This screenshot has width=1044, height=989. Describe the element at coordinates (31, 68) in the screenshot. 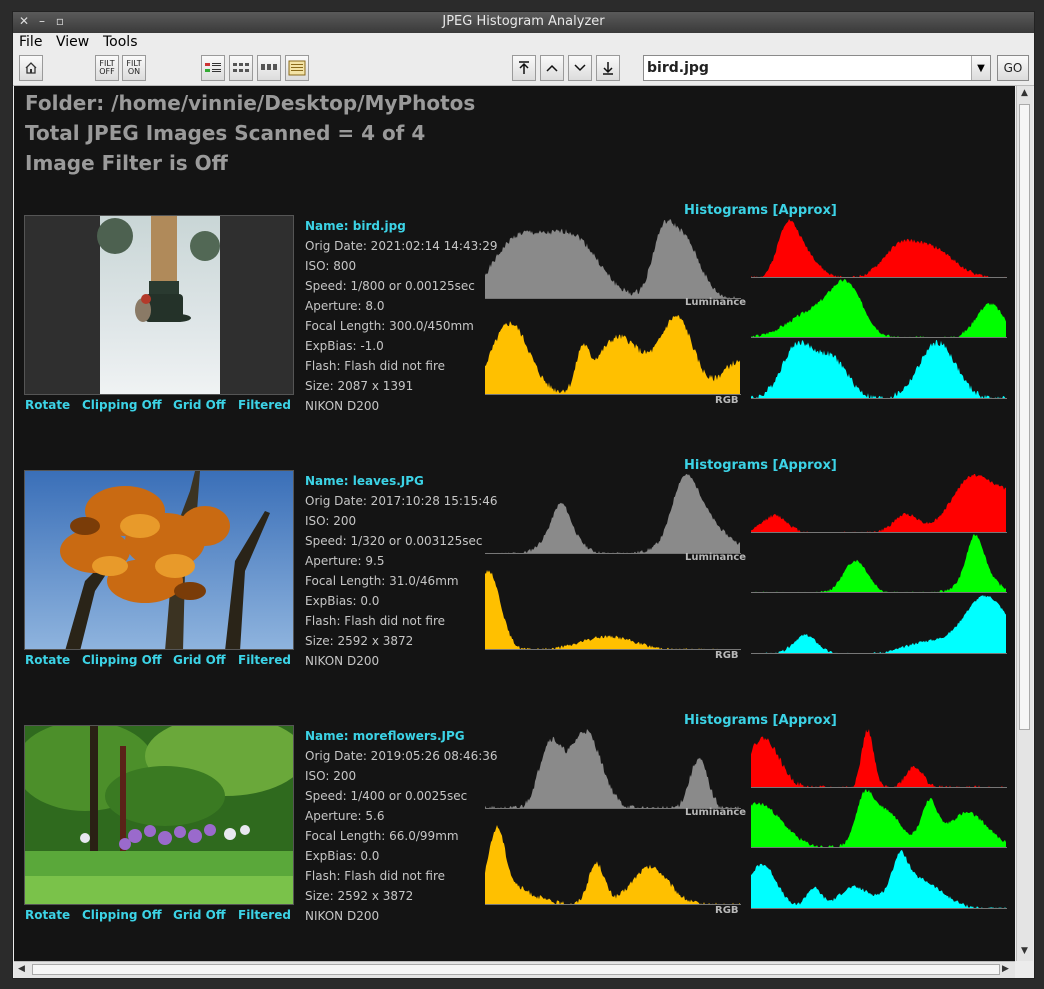

I see `home-button` at that location.